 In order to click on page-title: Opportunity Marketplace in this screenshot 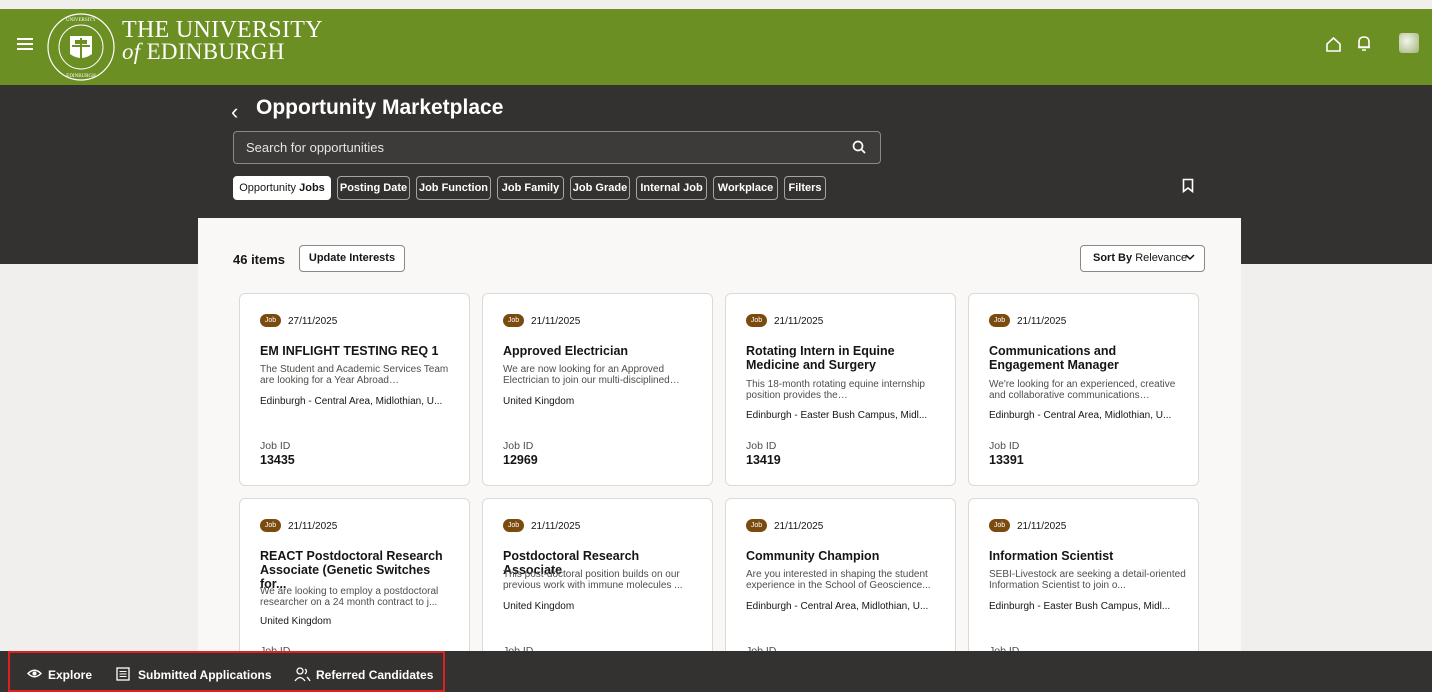, I will do `click(380, 107)`.